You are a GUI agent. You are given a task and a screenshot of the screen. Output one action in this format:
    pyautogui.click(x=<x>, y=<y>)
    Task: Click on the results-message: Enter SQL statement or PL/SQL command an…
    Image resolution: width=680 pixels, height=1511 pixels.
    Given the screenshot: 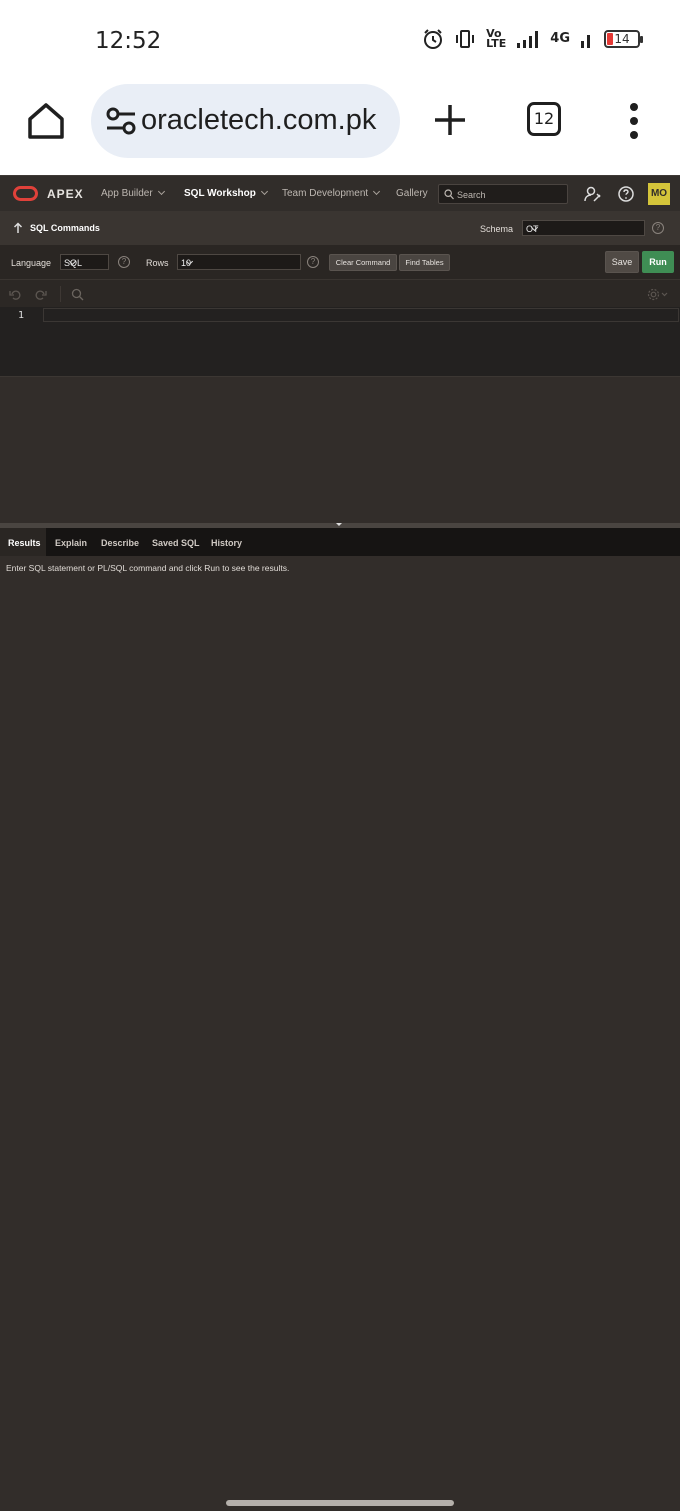 What is the action you would take?
    pyautogui.click(x=148, y=568)
    